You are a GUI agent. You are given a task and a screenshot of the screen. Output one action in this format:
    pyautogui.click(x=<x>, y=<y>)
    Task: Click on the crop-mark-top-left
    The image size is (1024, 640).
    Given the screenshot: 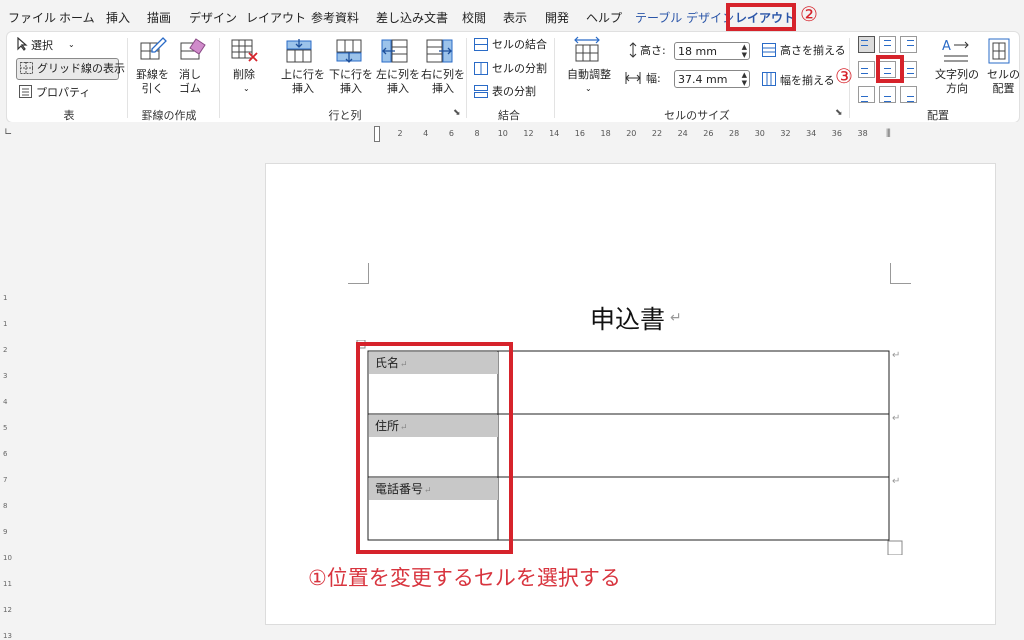 What is the action you would take?
    pyautogui.click(x=358, y=273)
    